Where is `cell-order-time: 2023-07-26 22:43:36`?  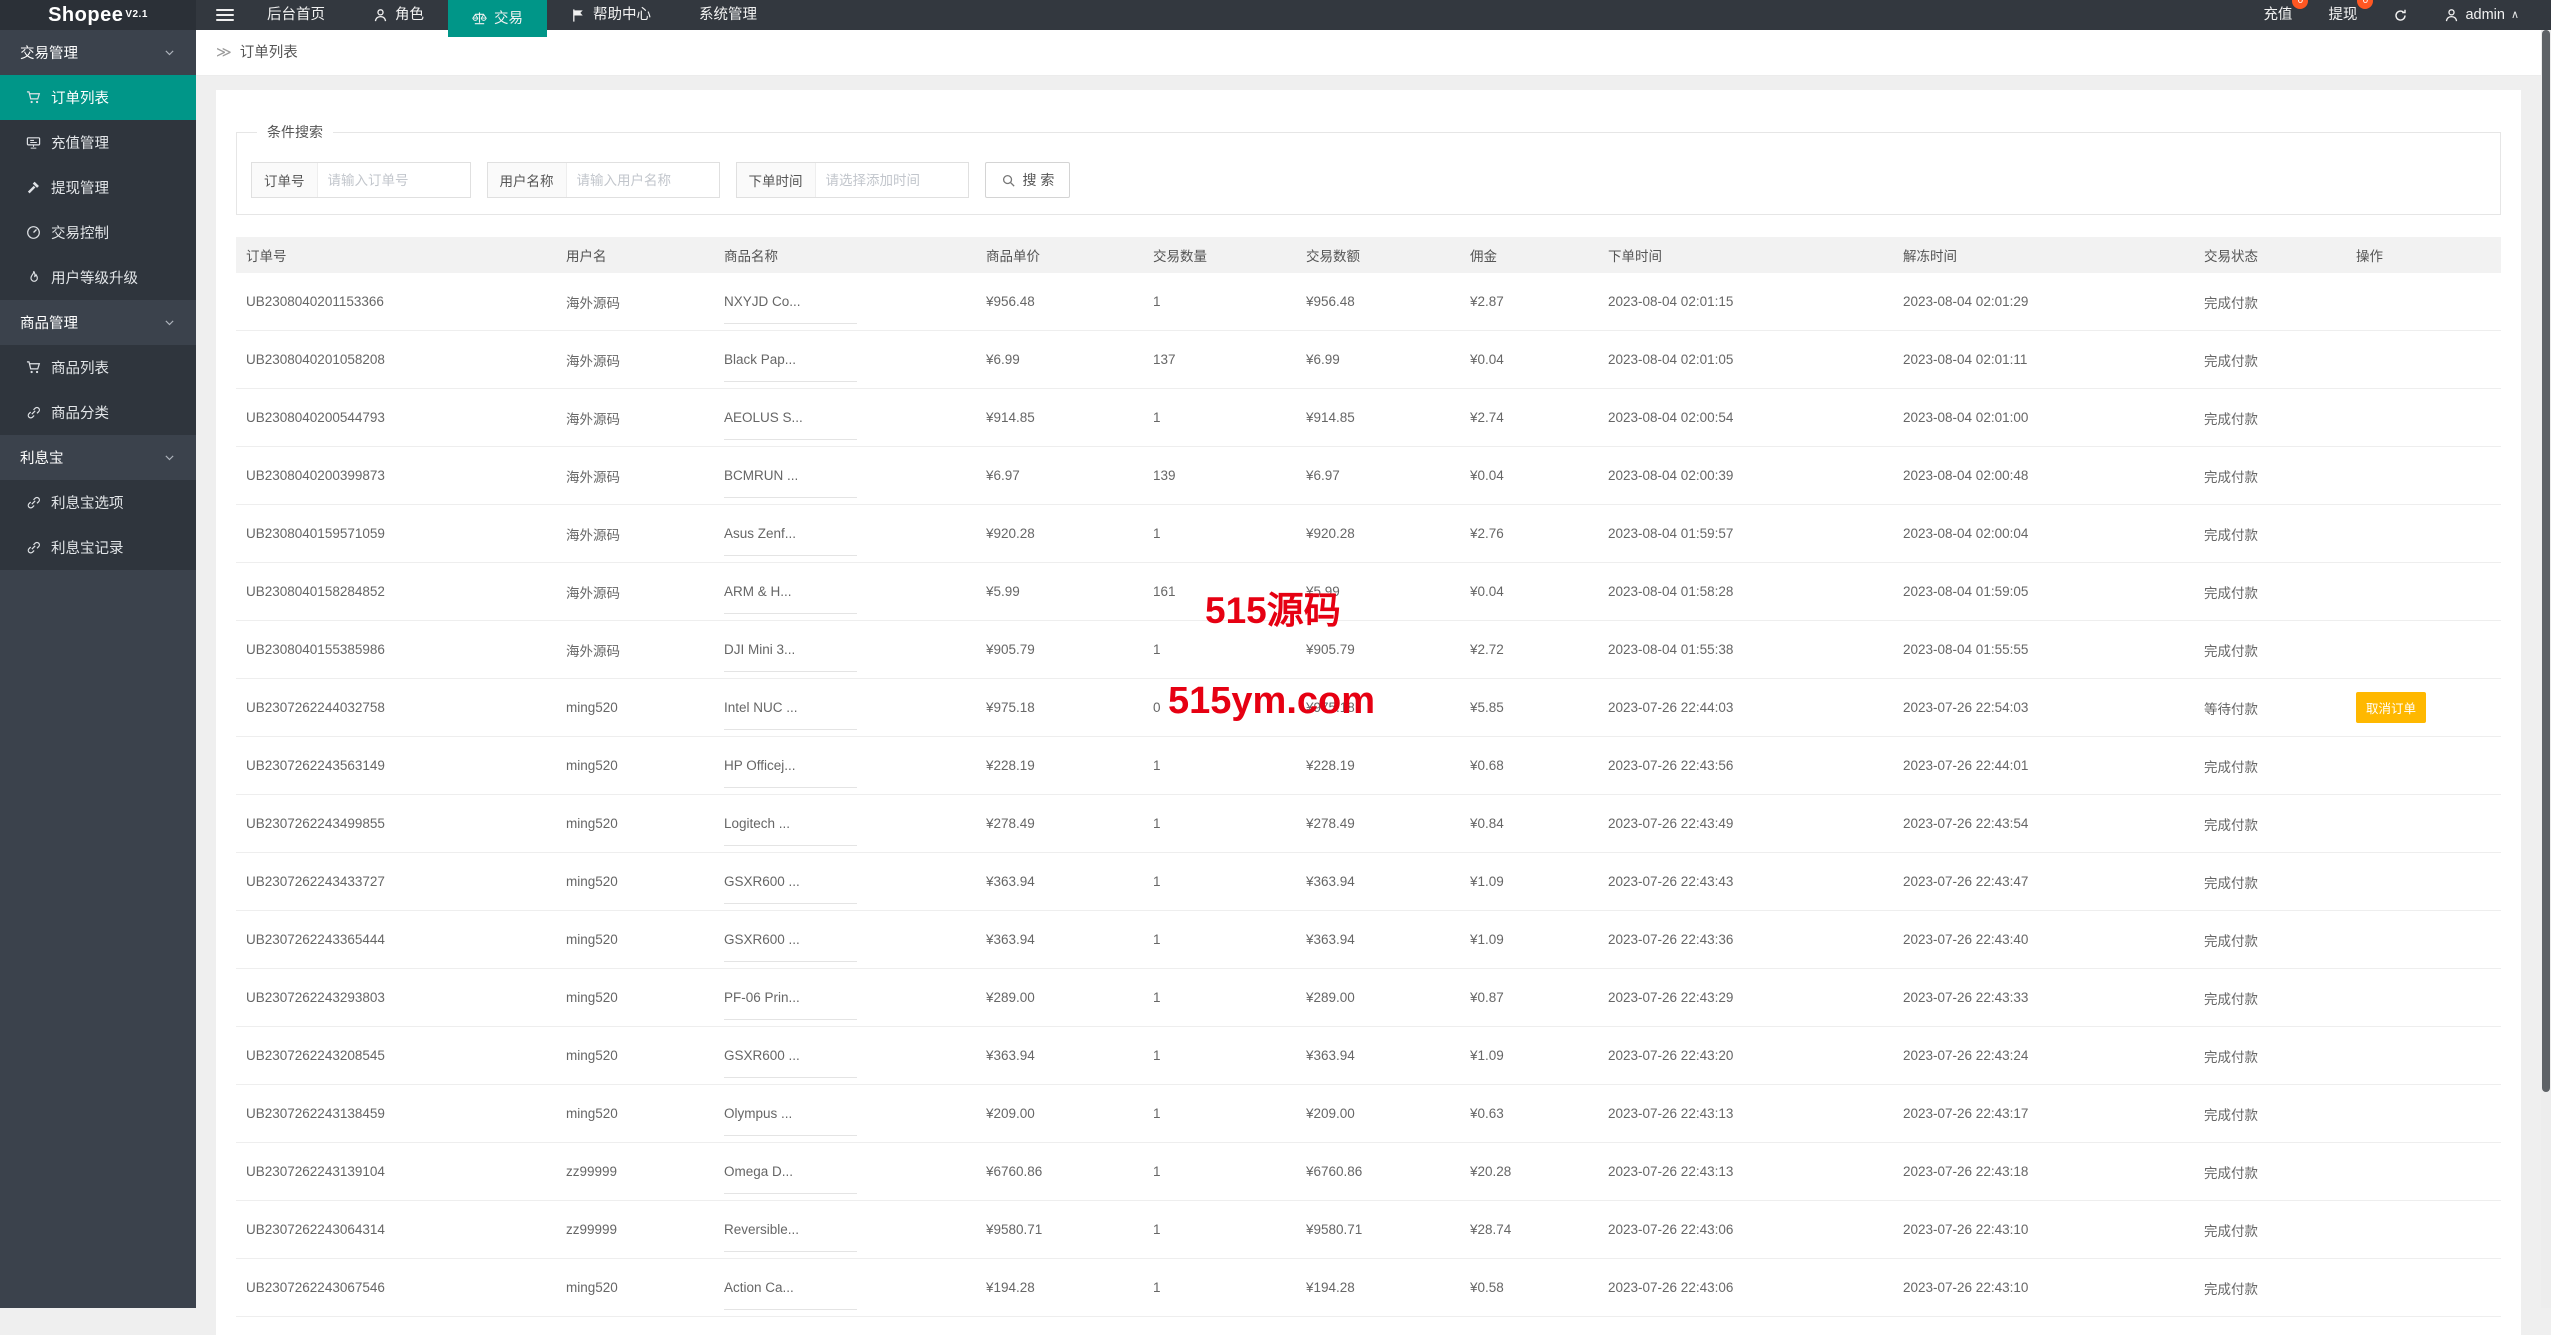
cell-order-time: 2023-07-26 22:43:36 is located at coordinates (1745, 939).